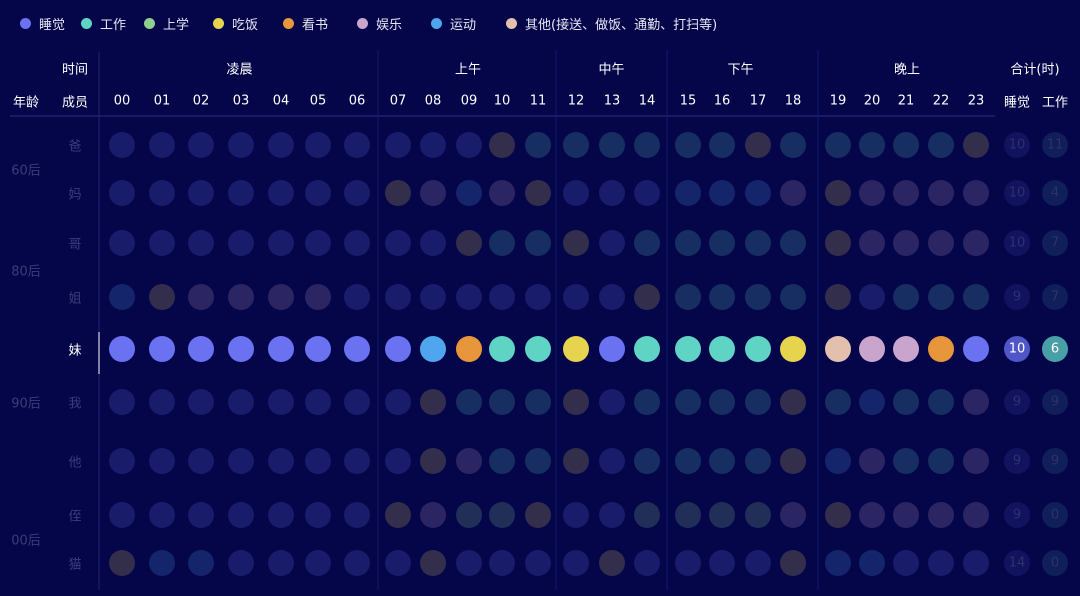  What do you see at coordinates (688, 101) in the screenshot?
I see `hour-tick-label: 15` at bounding box center [688, 101].